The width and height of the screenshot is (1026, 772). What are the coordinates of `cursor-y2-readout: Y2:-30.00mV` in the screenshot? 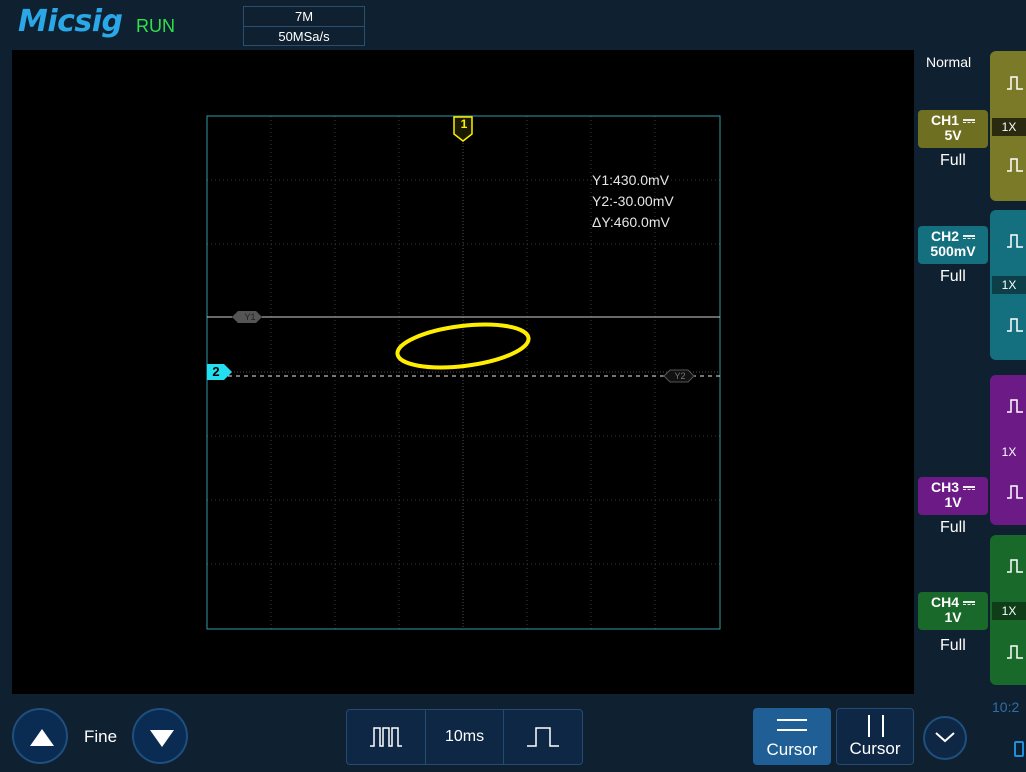 It's located at (633, 201).